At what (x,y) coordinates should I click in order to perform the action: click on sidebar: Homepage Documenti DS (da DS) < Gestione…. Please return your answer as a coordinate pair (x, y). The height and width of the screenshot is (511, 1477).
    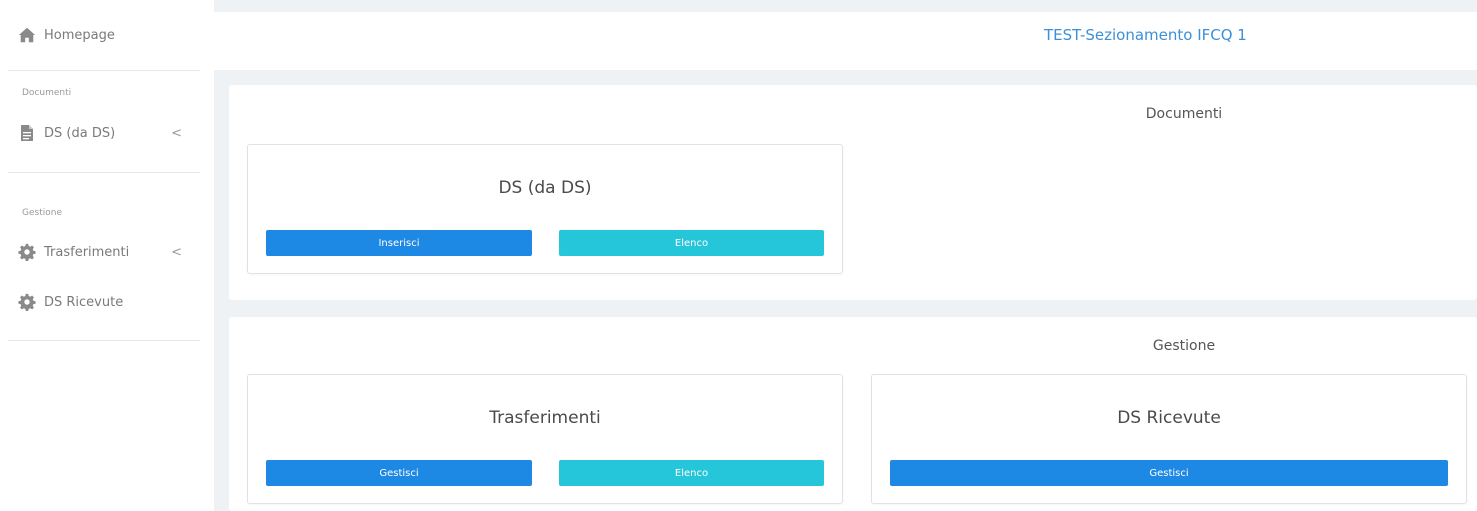
    Looking at the image, I should click on (105, 255).